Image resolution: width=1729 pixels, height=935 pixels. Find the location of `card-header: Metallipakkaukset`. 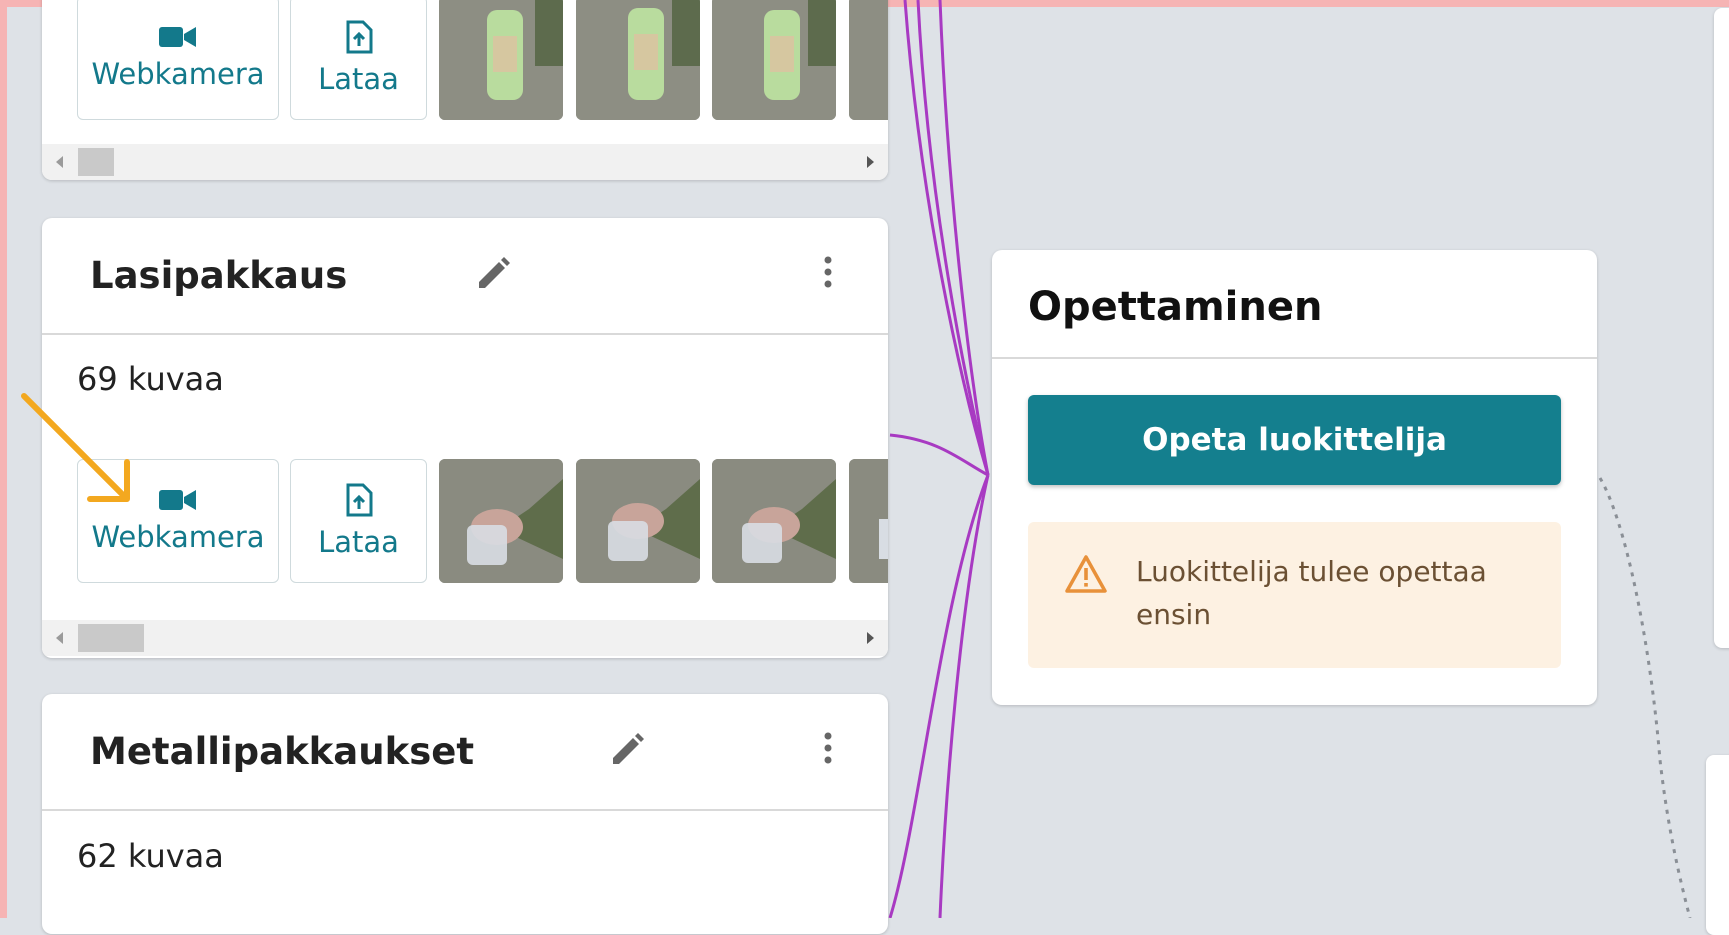

card-header: Metallipakkaukset is located at coordinates (465, 752).